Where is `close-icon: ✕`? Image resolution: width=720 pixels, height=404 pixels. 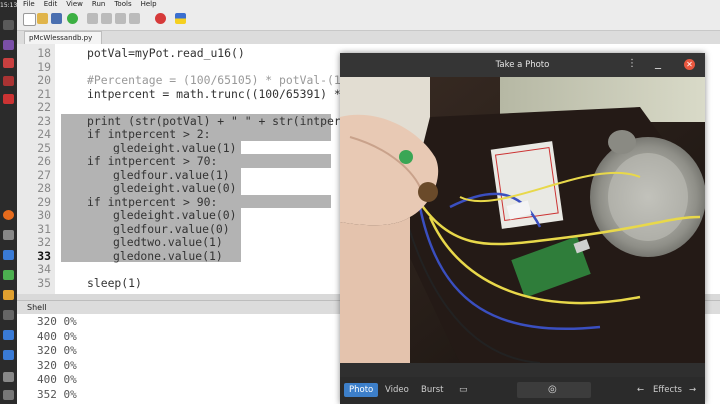
close-icon: ✕ is located at coordinates (689, 64).